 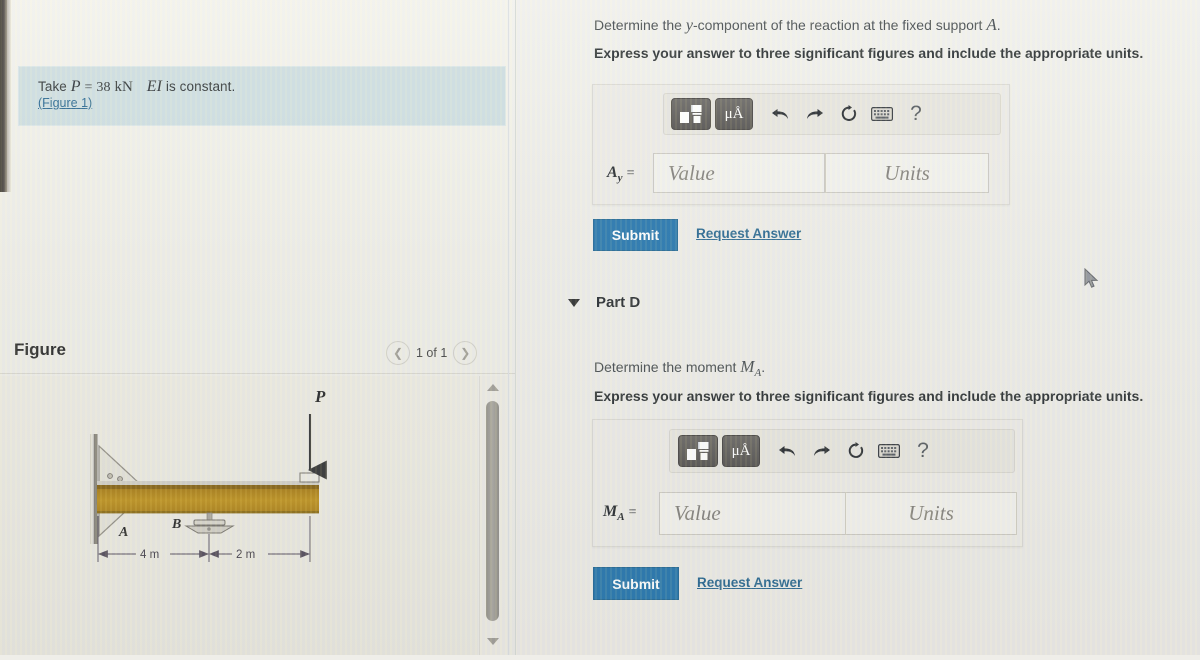 What do you see at coordinates (1092, 278) in the screenshot?
I see `mouse-pointer-icon` at bounding box center [1092, 278].